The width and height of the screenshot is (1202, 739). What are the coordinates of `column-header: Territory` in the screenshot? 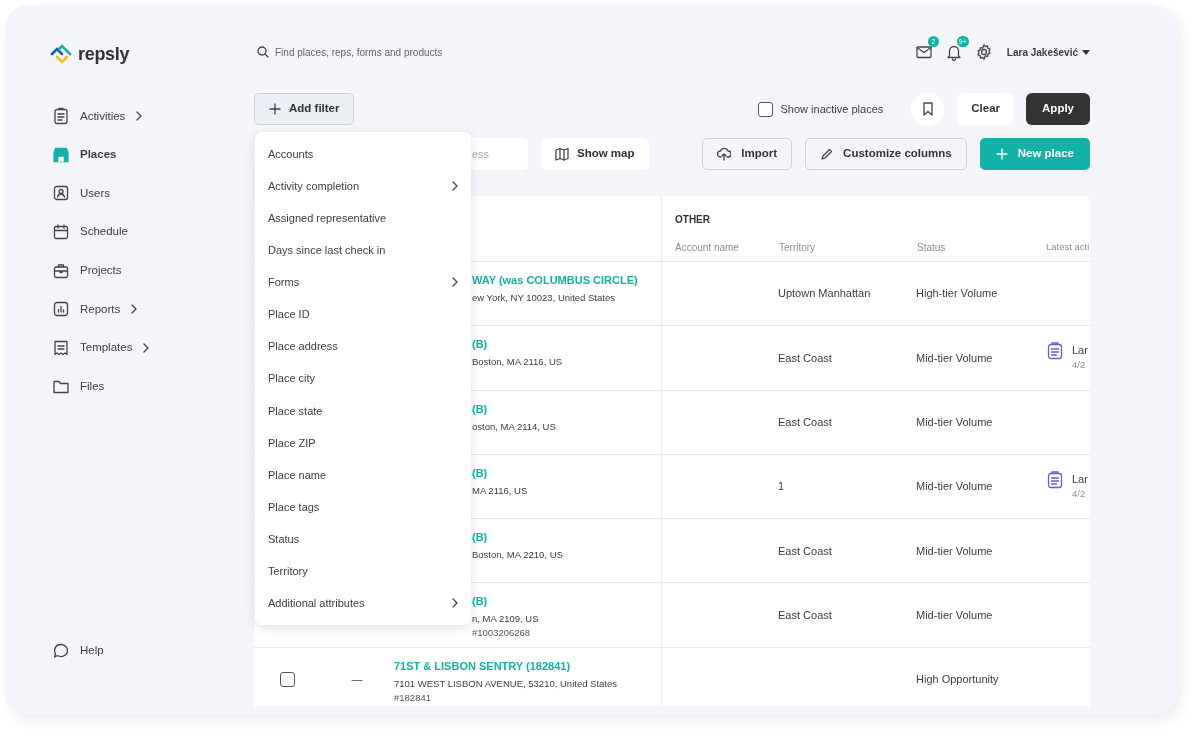 It's located at (798, 248).